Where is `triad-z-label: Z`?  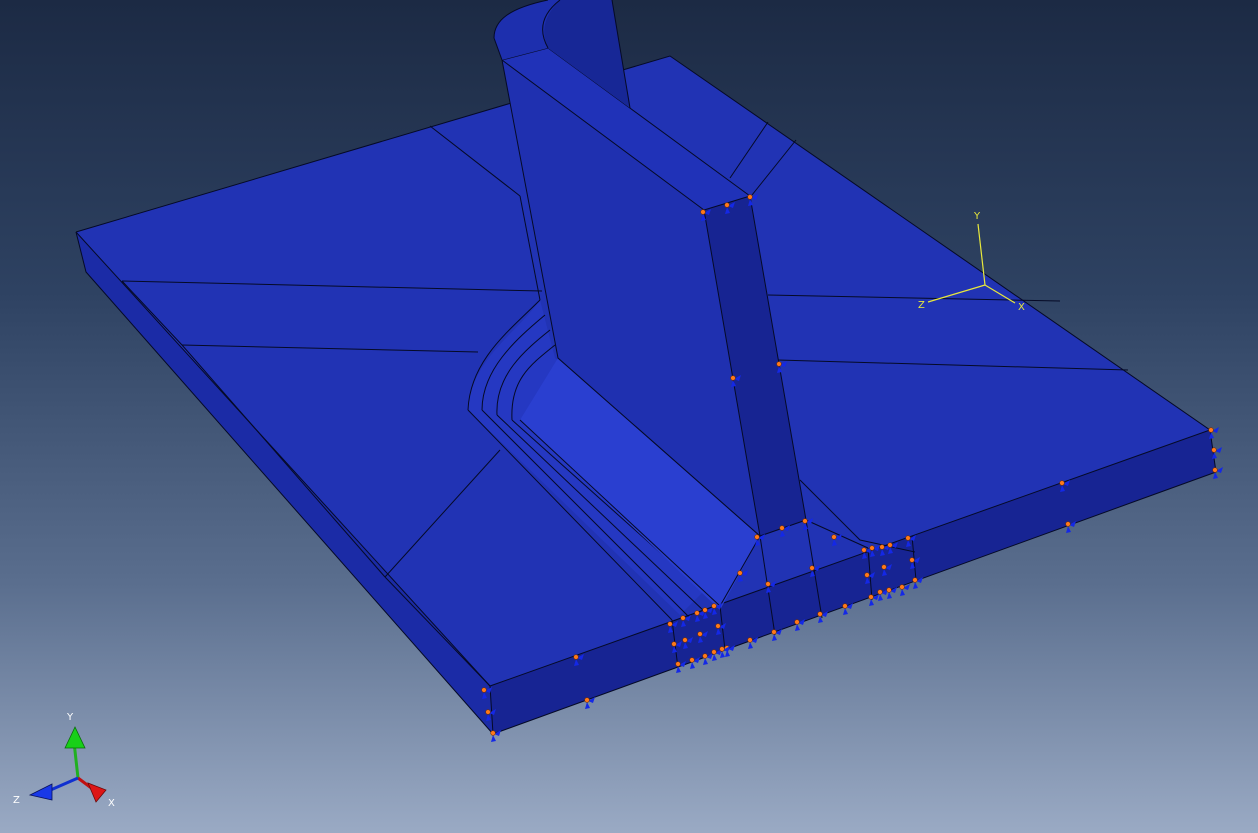 triad-z-label: Z is located at coordinates (16, 800).